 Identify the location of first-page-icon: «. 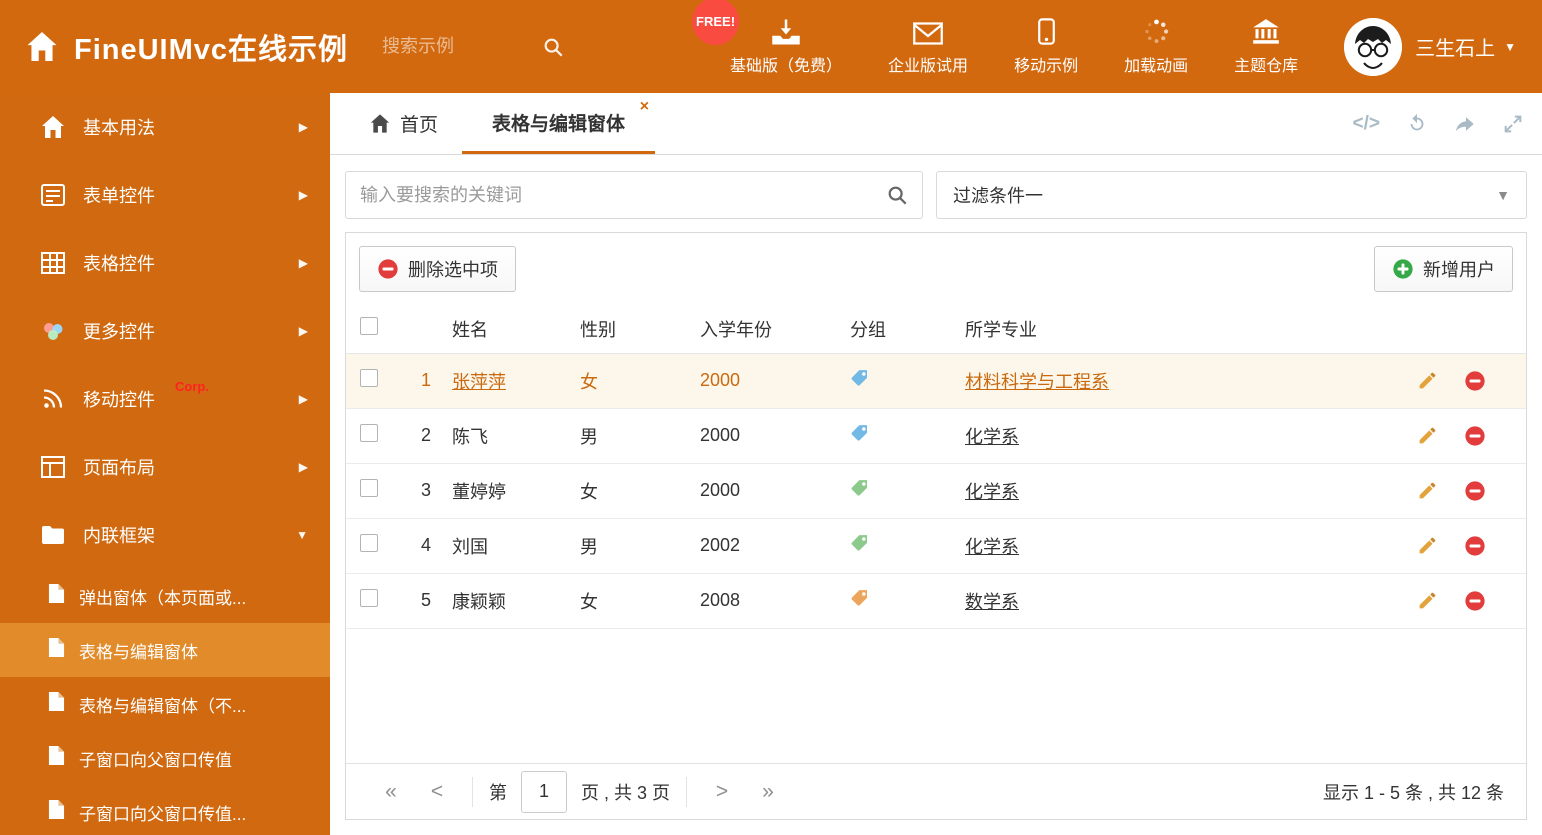
(391, 792).